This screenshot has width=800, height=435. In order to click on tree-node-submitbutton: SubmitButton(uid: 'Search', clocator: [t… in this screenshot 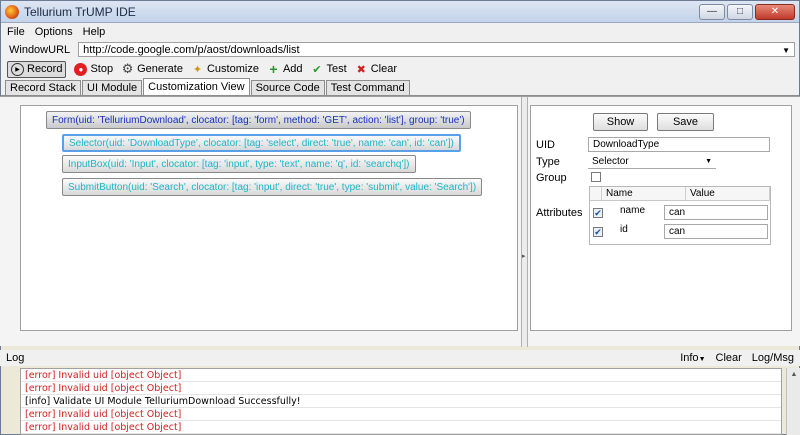, I will do `click(272, 187)`.